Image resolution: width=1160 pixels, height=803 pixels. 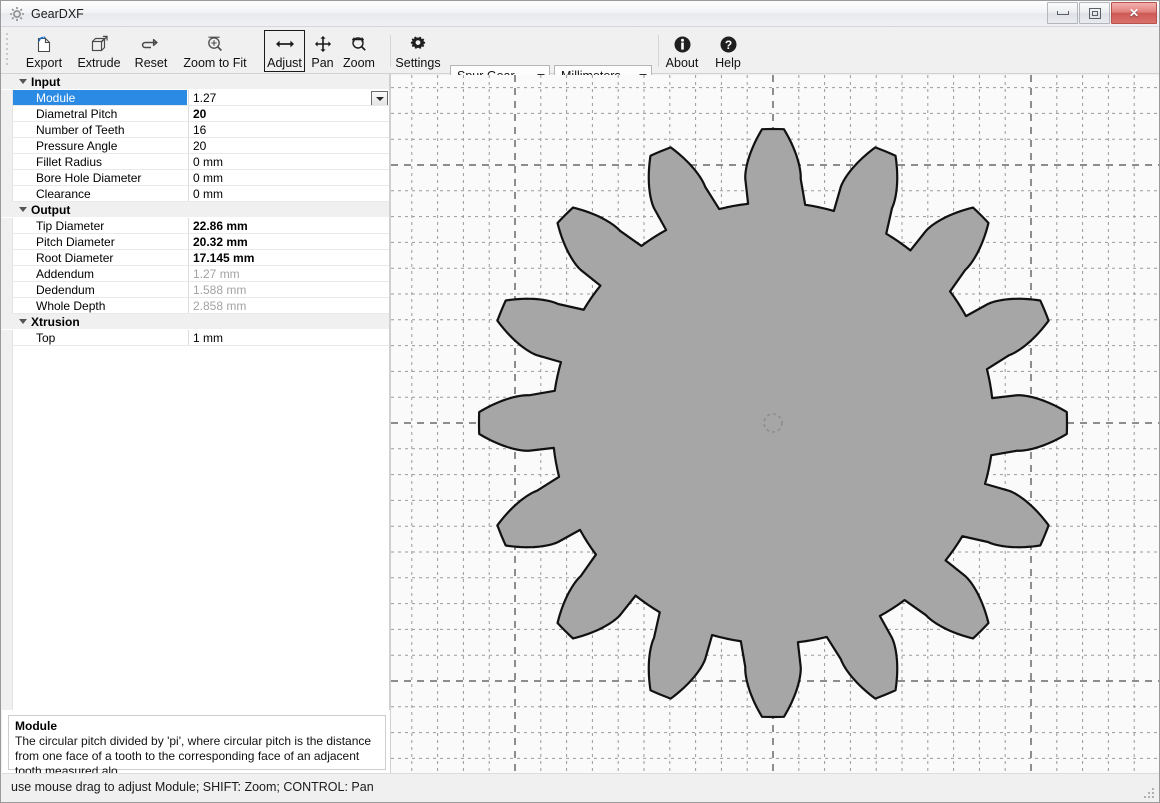 What do you see at coordinates (215, 44) in the screenshot?
I see `zoom-to-fit-icon` at bounding box center [215, 44].